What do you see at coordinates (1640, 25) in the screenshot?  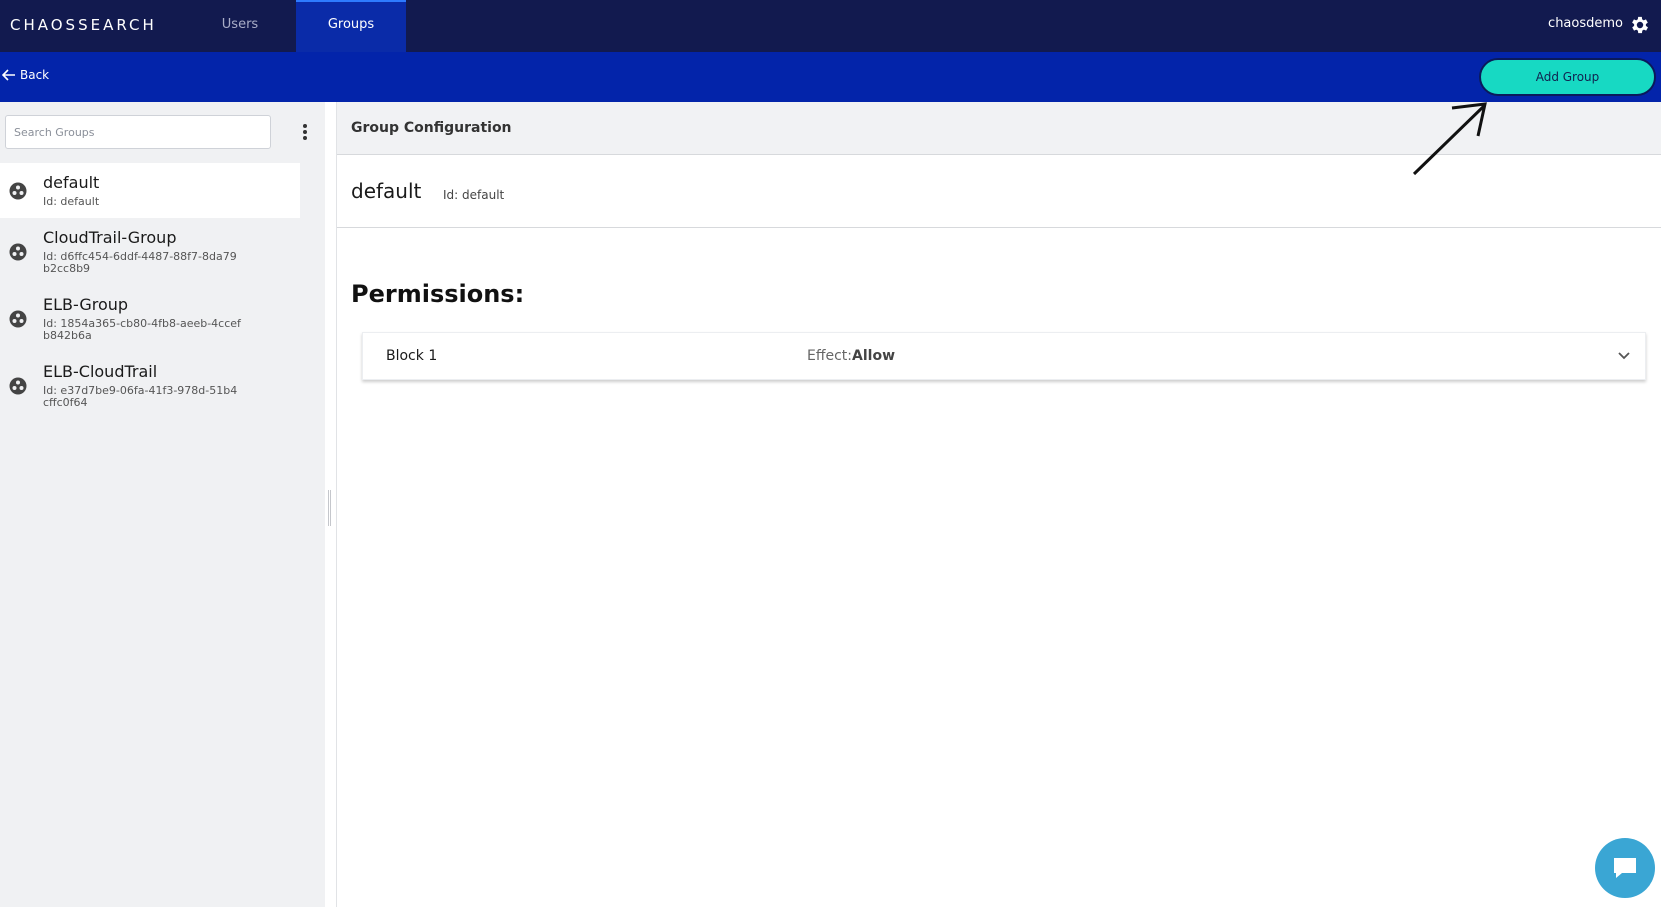 I see `gear-icon` at bounding box center [1640, 25].